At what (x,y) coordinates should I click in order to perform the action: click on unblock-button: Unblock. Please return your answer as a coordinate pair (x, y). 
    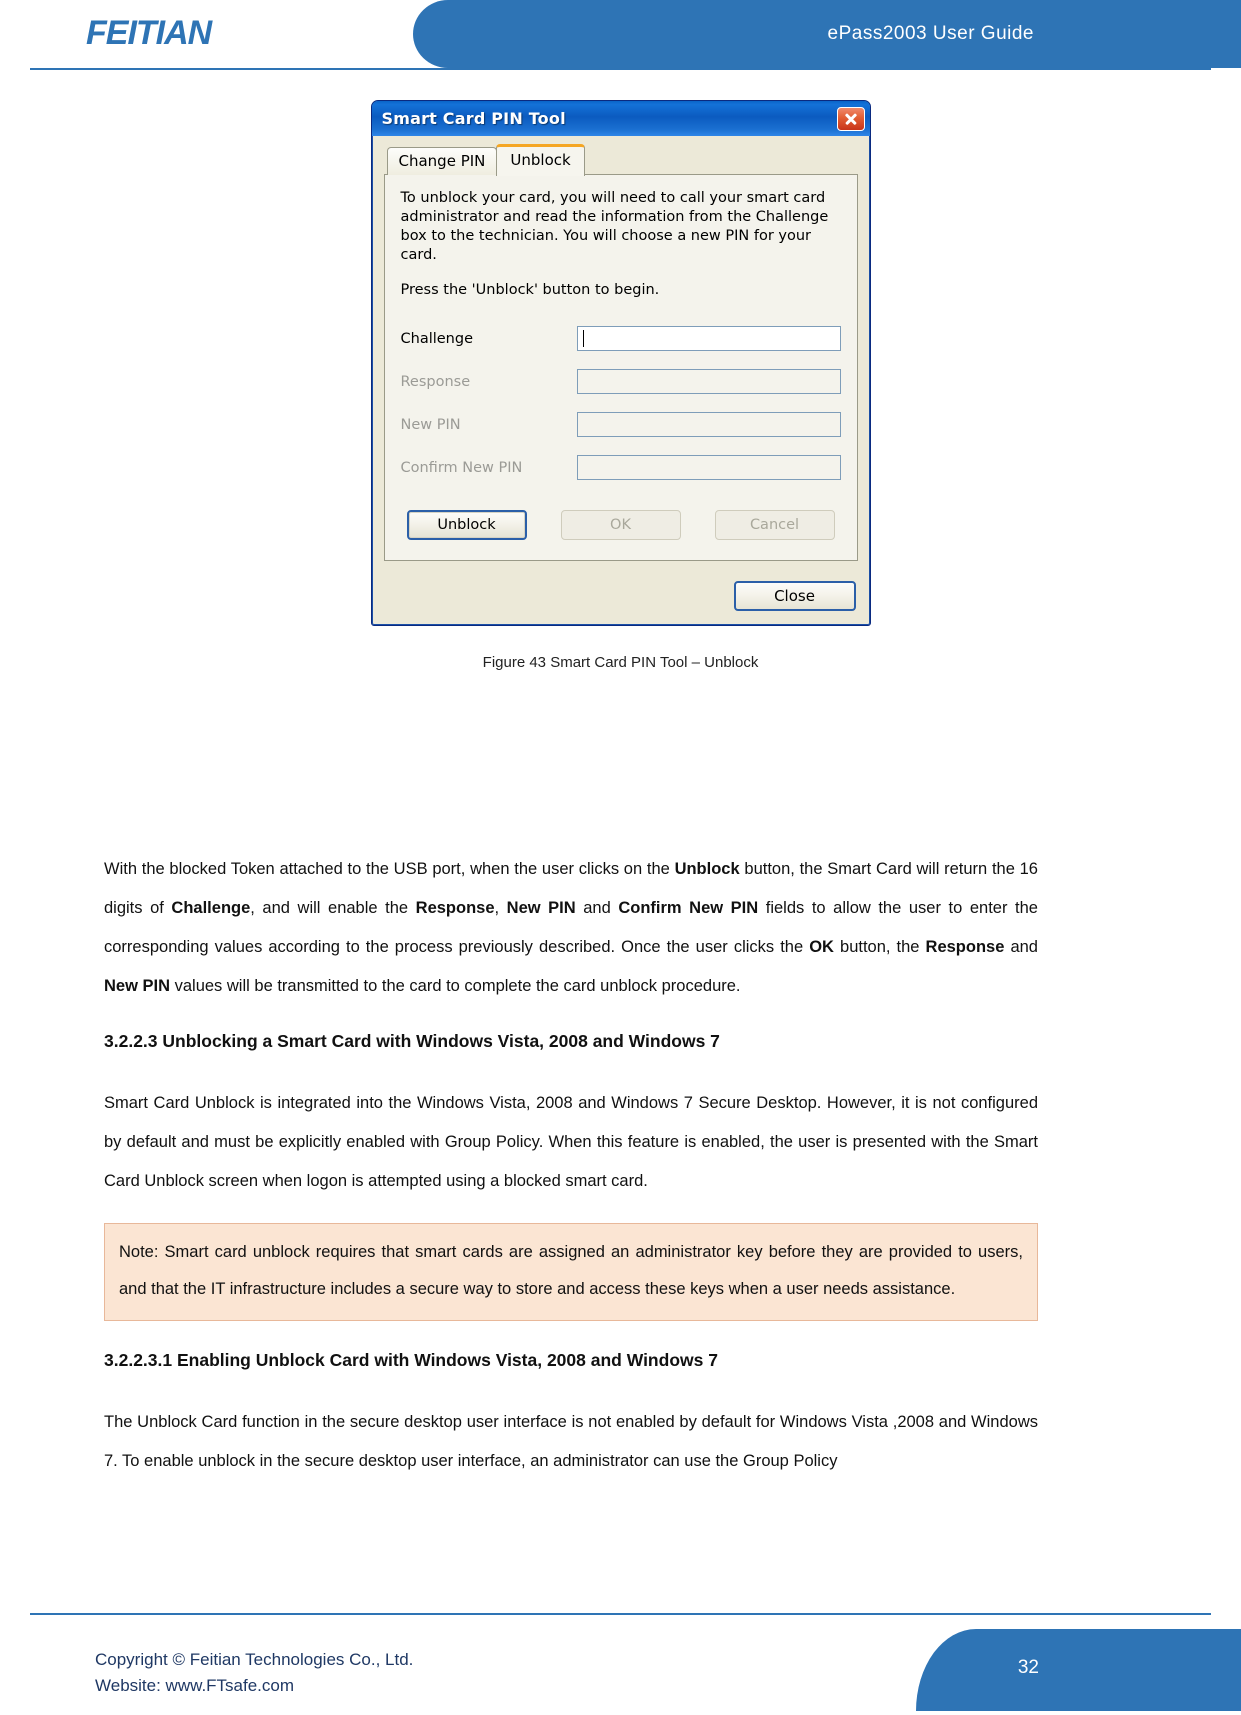
    Looking at the image, I should click on (466, 525).